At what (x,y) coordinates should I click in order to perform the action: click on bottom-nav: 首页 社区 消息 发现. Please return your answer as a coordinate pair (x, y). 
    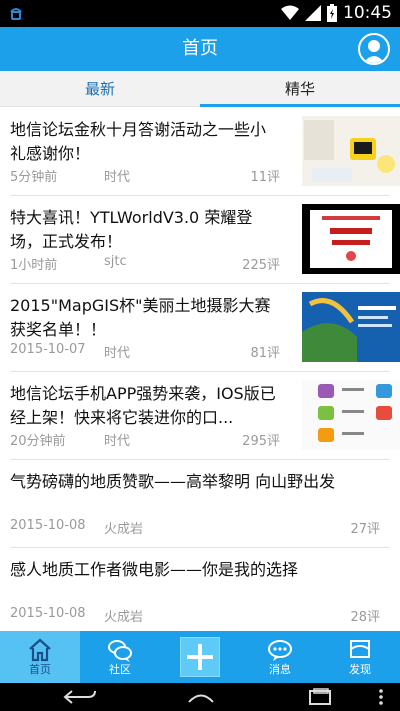
    Looking at the image, I should click on (200, 657).